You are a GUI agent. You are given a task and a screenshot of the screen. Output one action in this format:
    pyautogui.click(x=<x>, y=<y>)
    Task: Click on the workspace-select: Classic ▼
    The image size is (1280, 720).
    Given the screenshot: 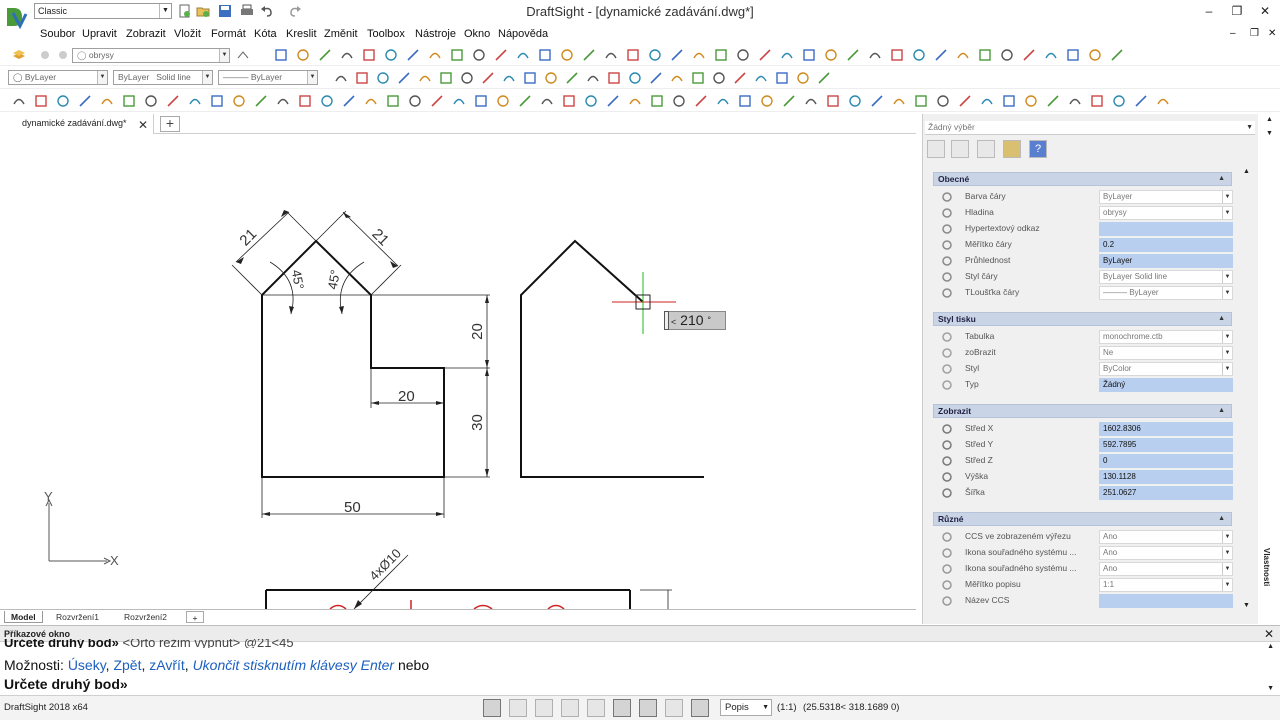 What is the action you would take?
    pyautogui.click(x=103, y=11)
    